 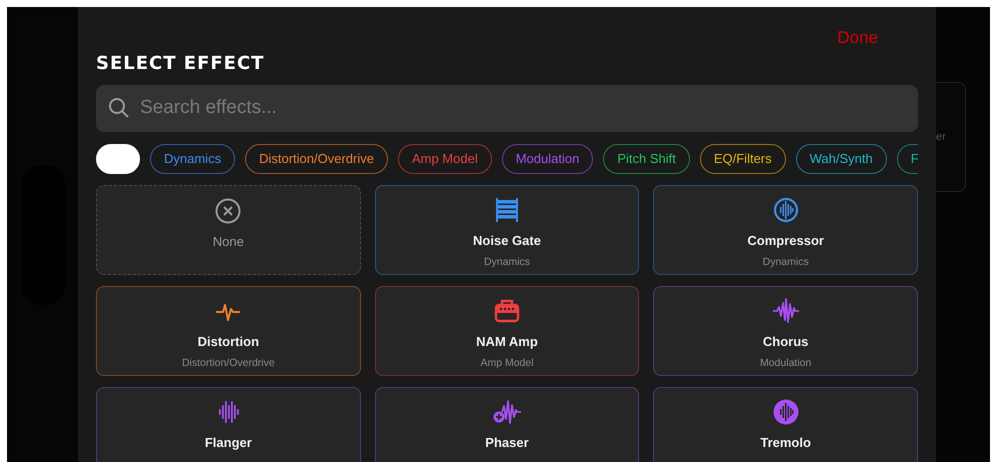 I want to click on filter-chip: Amp Model, so click(x=445, y=159).